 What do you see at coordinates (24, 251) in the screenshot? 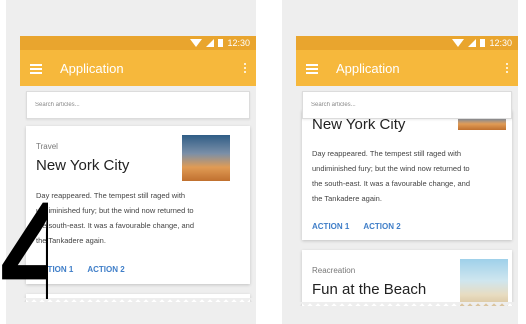
I see `step-number: 4` at bounding box center [24, 251].